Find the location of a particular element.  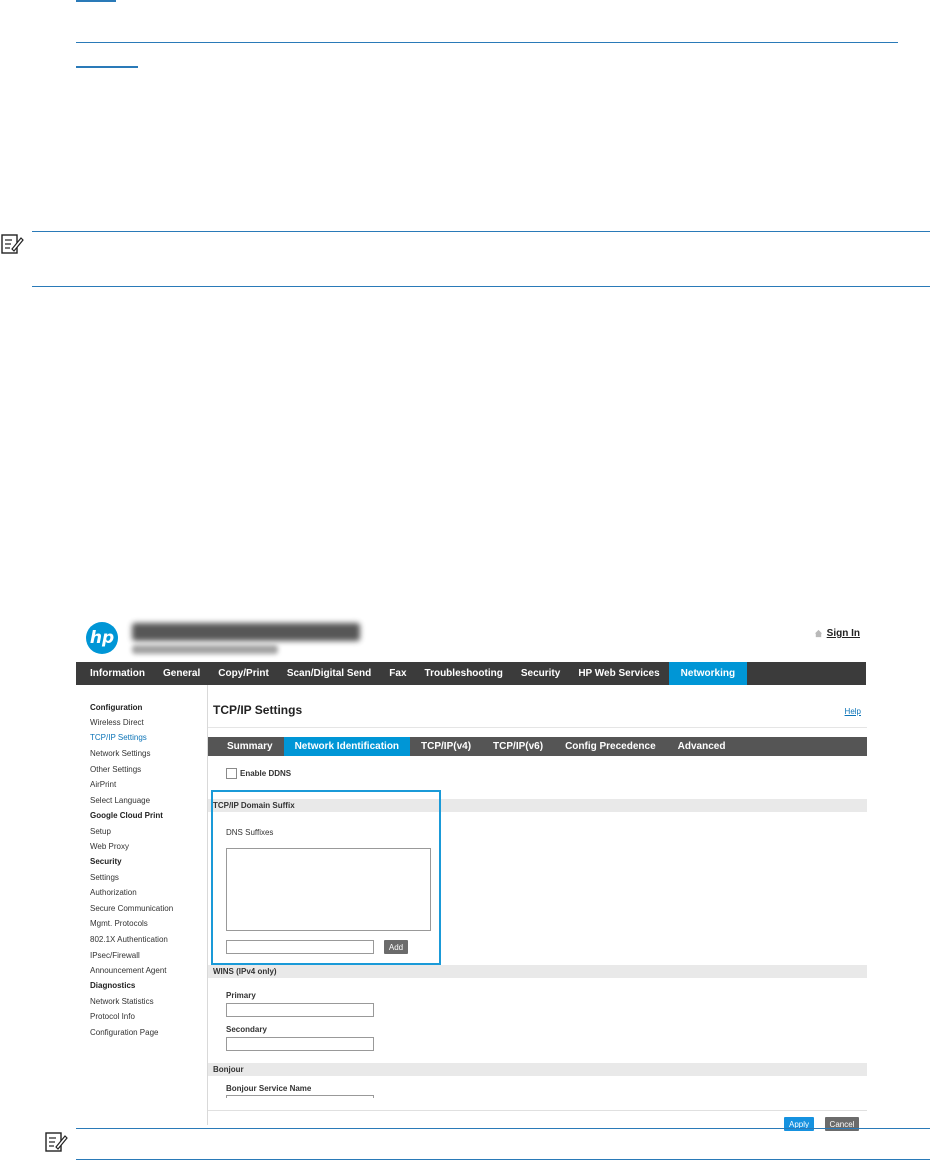

sign-in-link: Sign In is located at coordinates (837, 633).